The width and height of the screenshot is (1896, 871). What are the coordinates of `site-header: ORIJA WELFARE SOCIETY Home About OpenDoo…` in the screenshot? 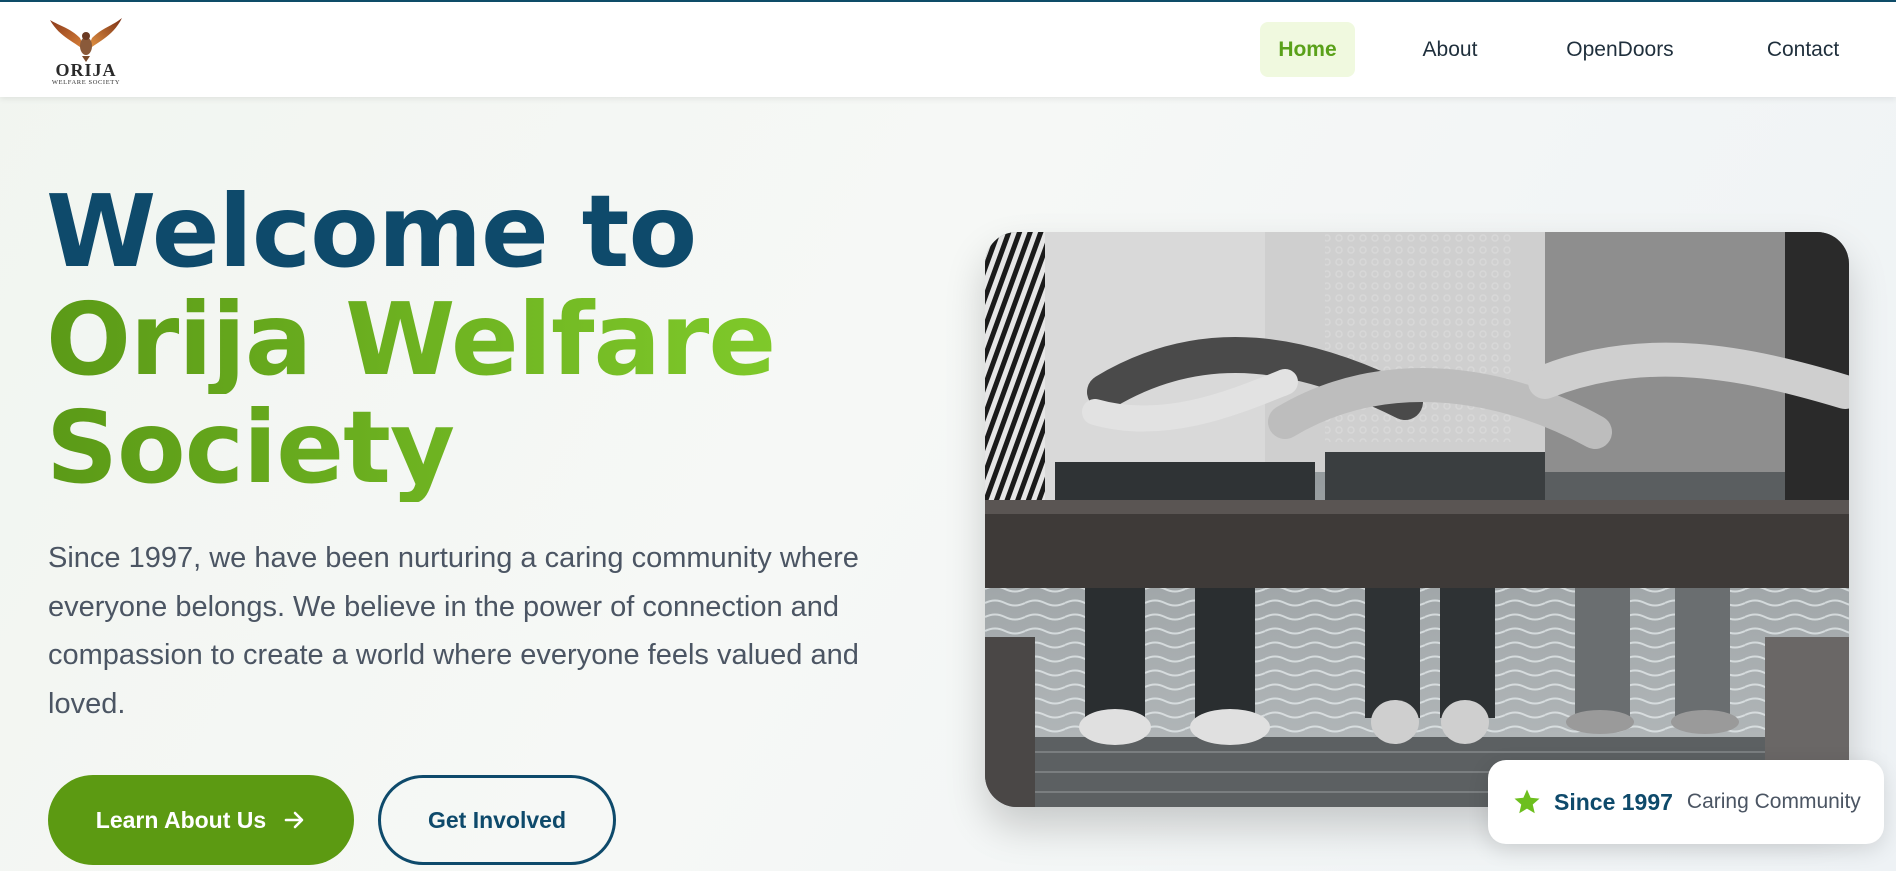 It's located at (948, 49).